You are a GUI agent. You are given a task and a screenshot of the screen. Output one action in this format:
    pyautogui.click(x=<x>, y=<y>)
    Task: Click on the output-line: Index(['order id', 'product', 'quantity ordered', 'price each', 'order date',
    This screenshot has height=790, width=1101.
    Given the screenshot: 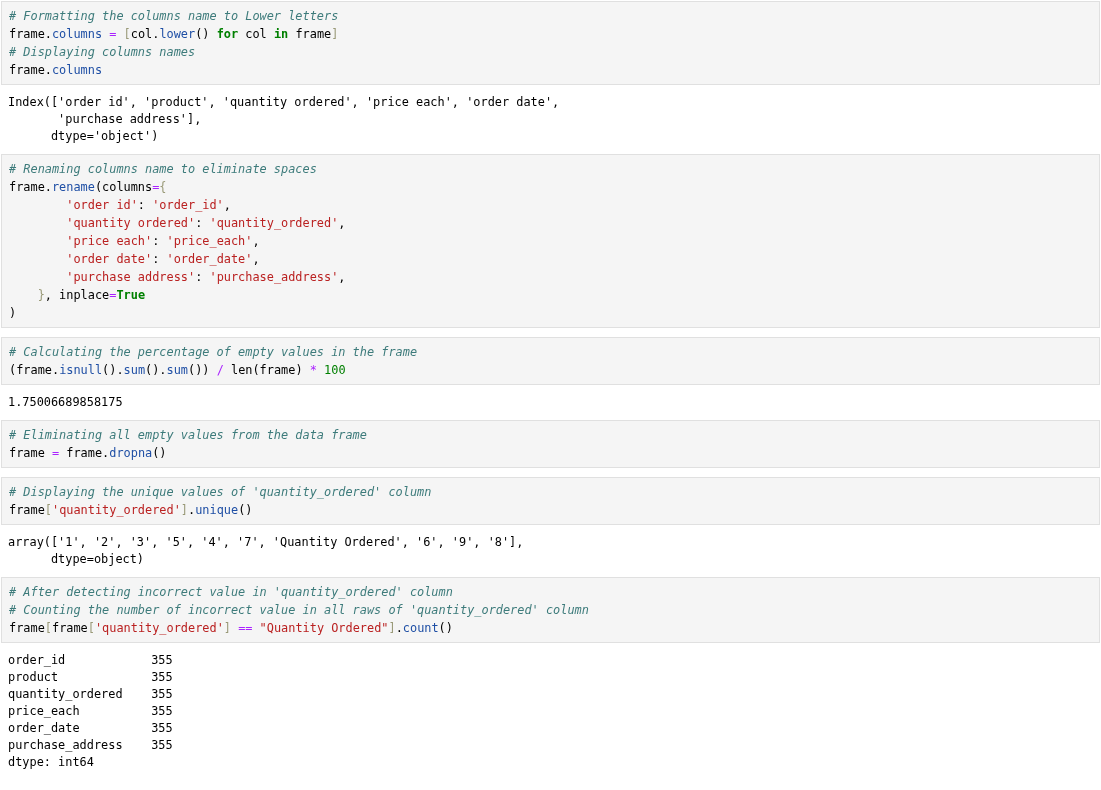 What is the action you would take?
    pyautogui.click(x=284, y=102)
    